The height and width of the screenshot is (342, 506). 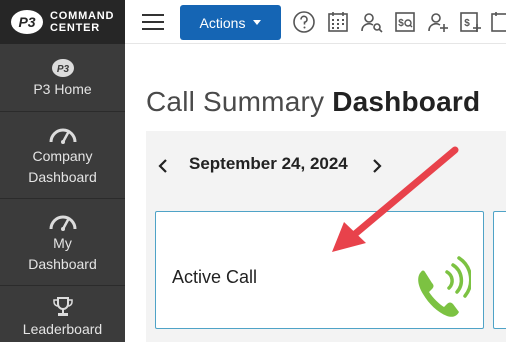 I want to click on page-title-light: Call Summary, so click(x=235, y=101).